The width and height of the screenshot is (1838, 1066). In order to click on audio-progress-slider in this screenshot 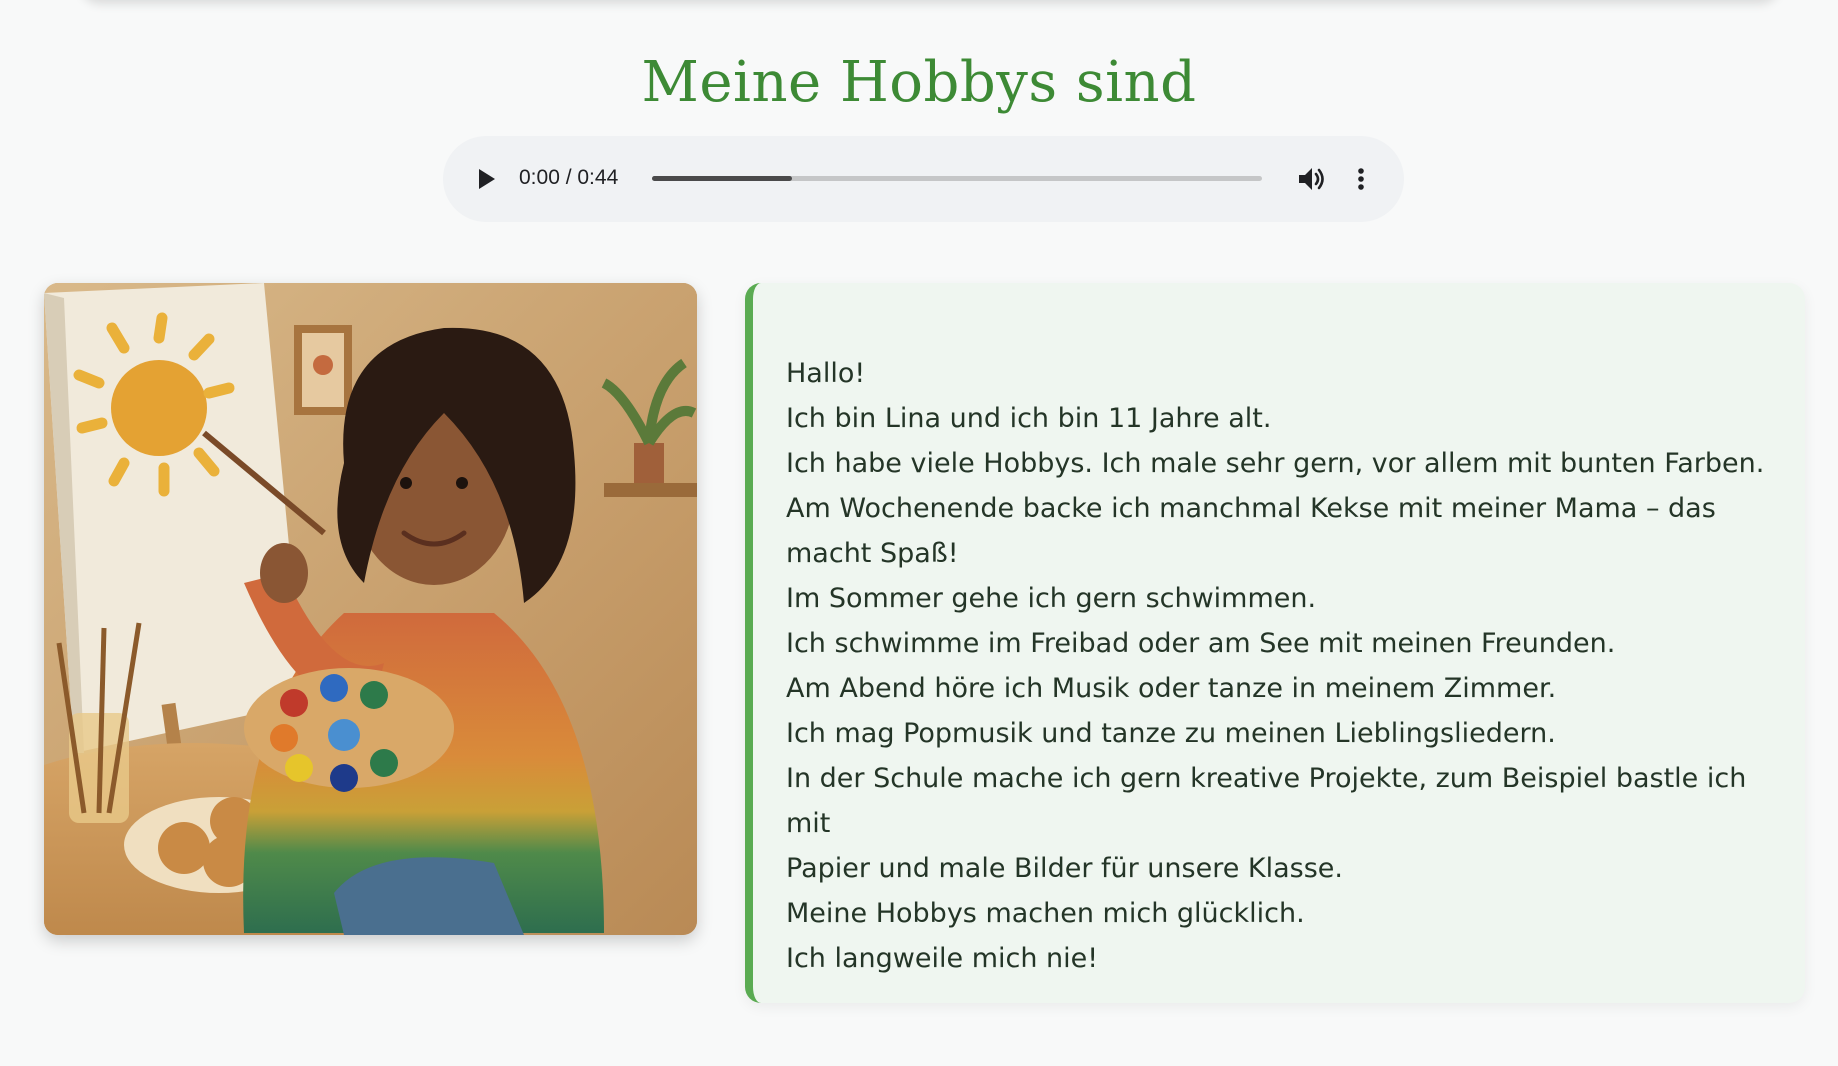, I will do `click(957, 178)`.